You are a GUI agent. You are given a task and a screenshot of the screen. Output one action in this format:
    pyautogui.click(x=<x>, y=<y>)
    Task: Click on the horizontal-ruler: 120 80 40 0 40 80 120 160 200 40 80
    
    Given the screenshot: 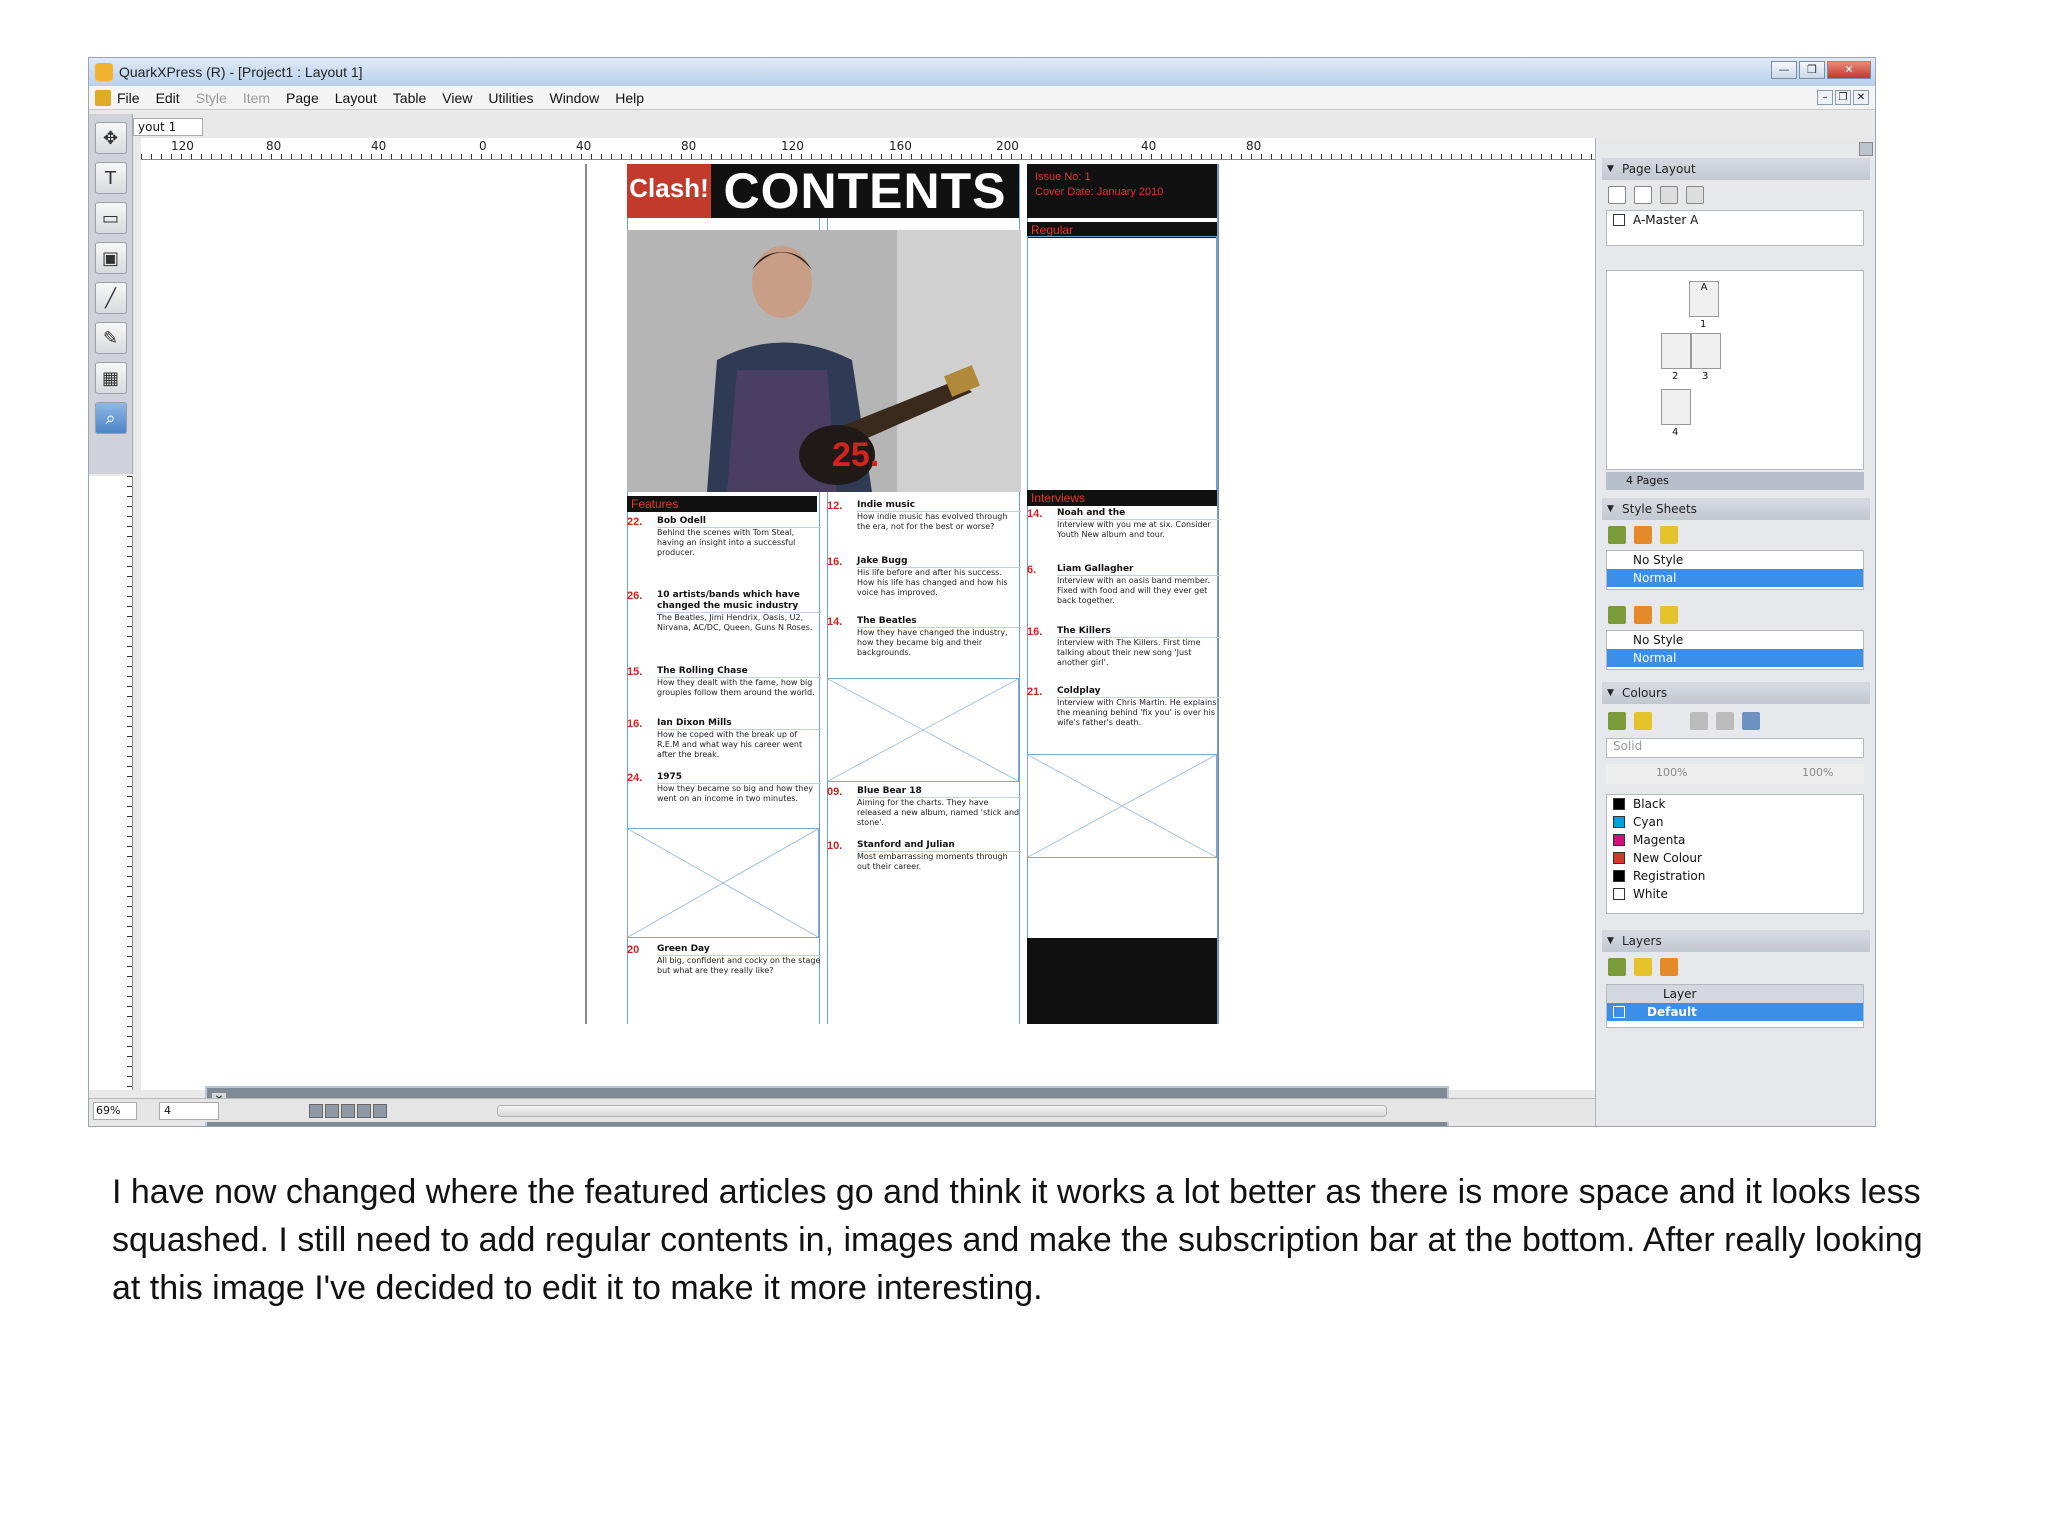 What is the action you would take?
    pyautogui.click(x=908, y=149)
    